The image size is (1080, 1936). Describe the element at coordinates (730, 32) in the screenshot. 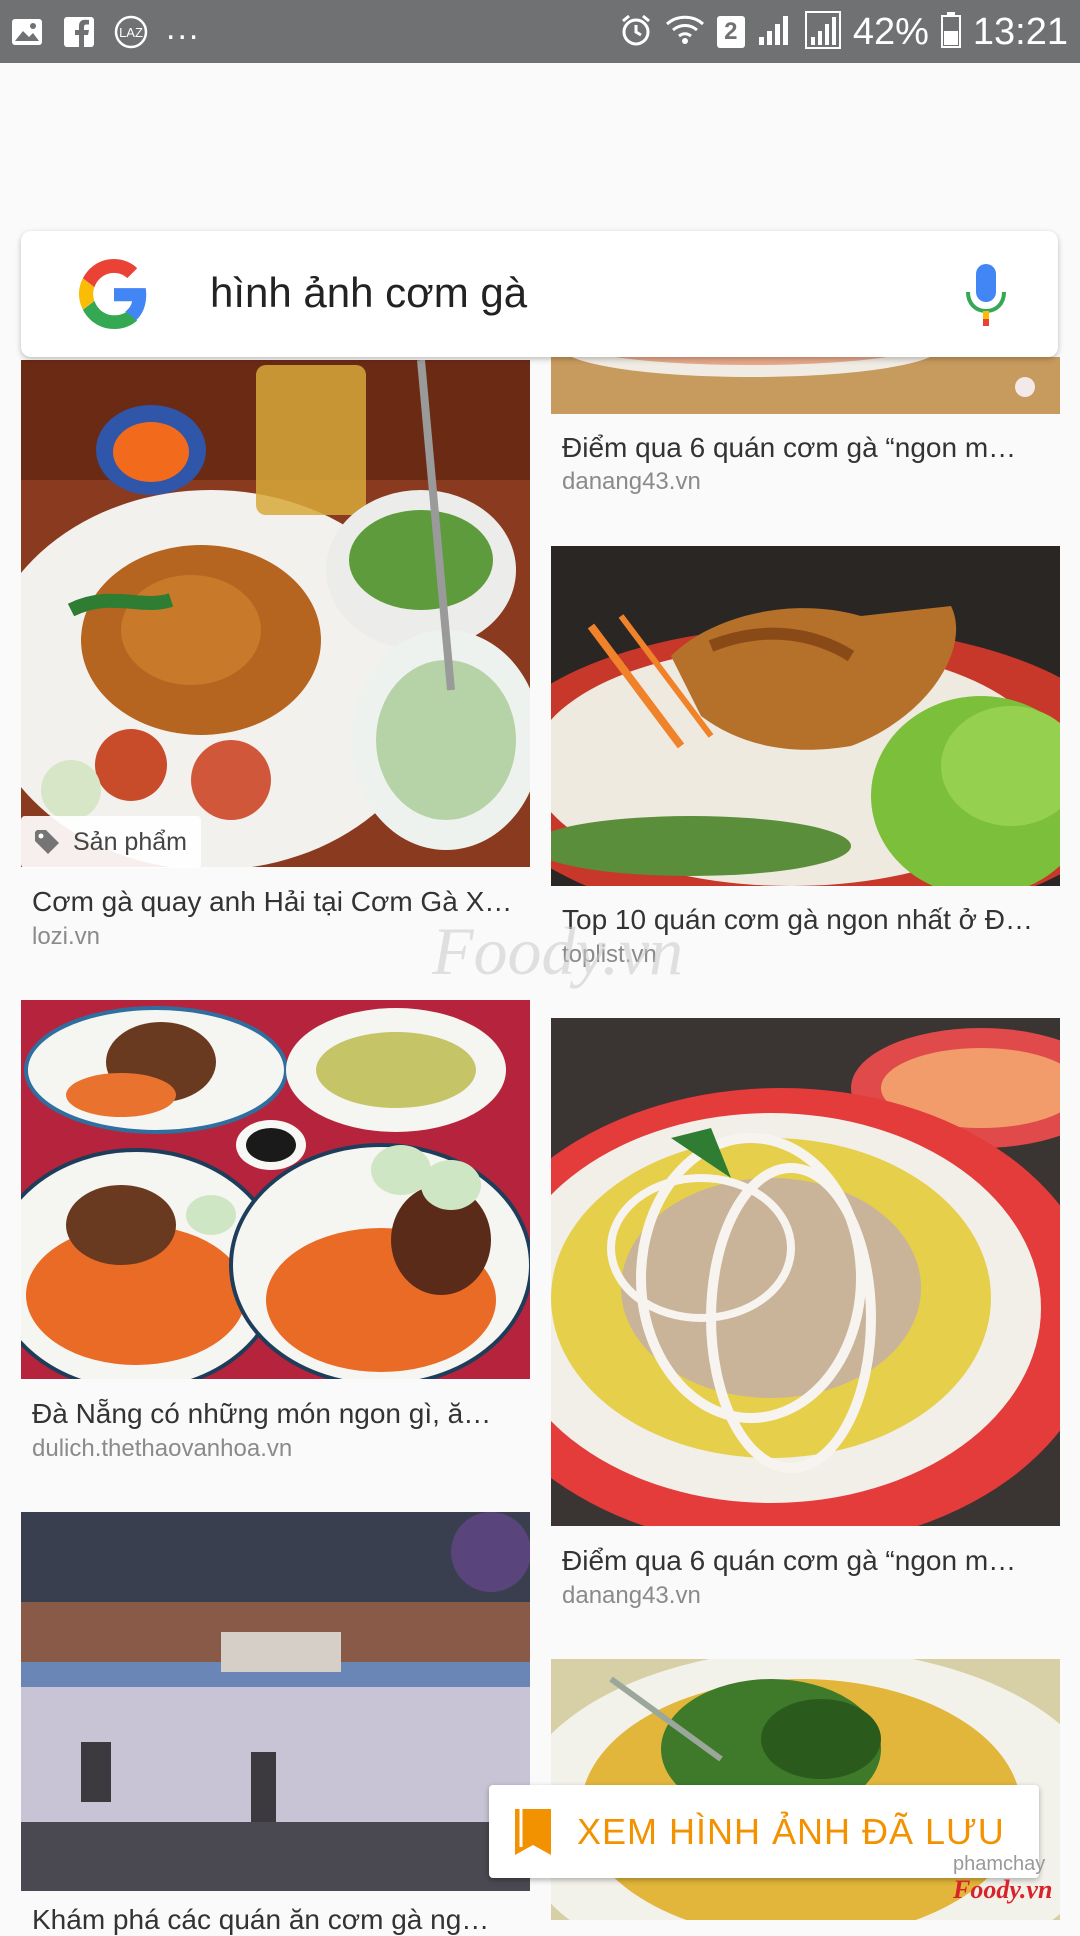

I see `sim-badge: 2` at that location.